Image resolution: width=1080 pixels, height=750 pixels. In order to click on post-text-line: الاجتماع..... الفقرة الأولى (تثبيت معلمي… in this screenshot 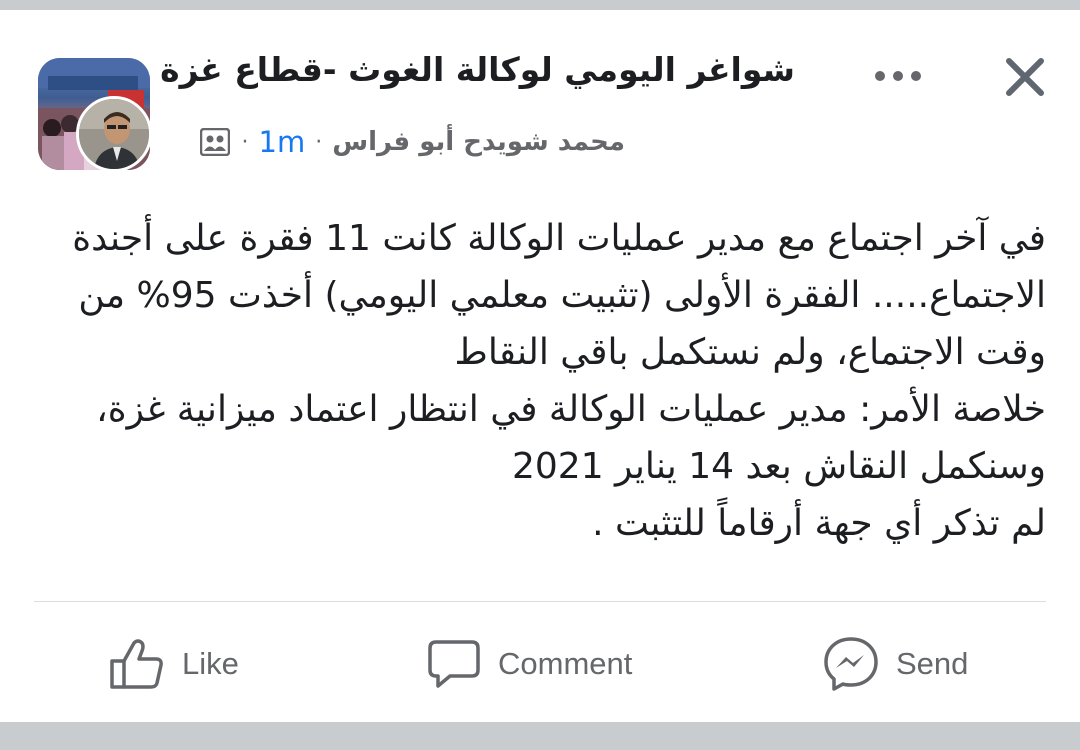, I will do `click(562, 295)`.